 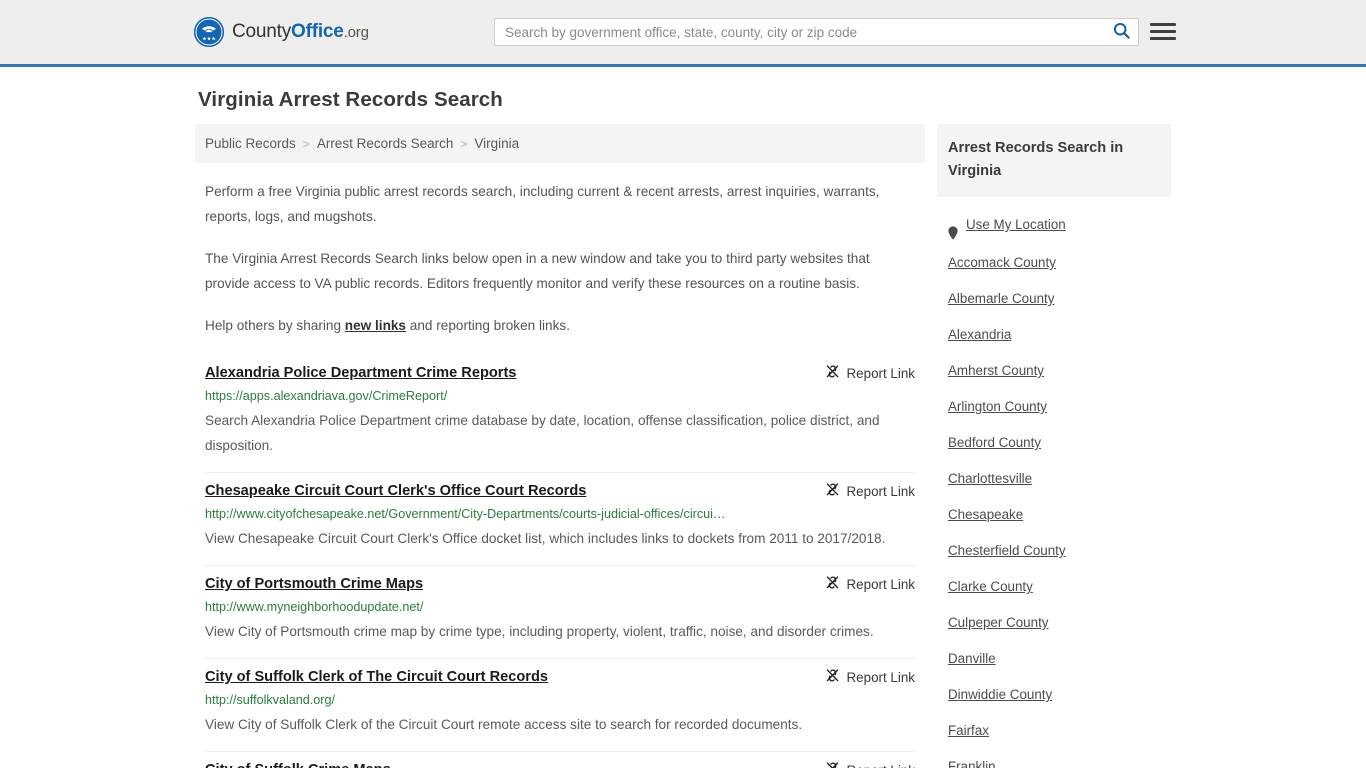 What do you see at coordinates (1059, 263) in the screenshot?
I see `list-item: Accomack County` at bounding box center [1059, 263].